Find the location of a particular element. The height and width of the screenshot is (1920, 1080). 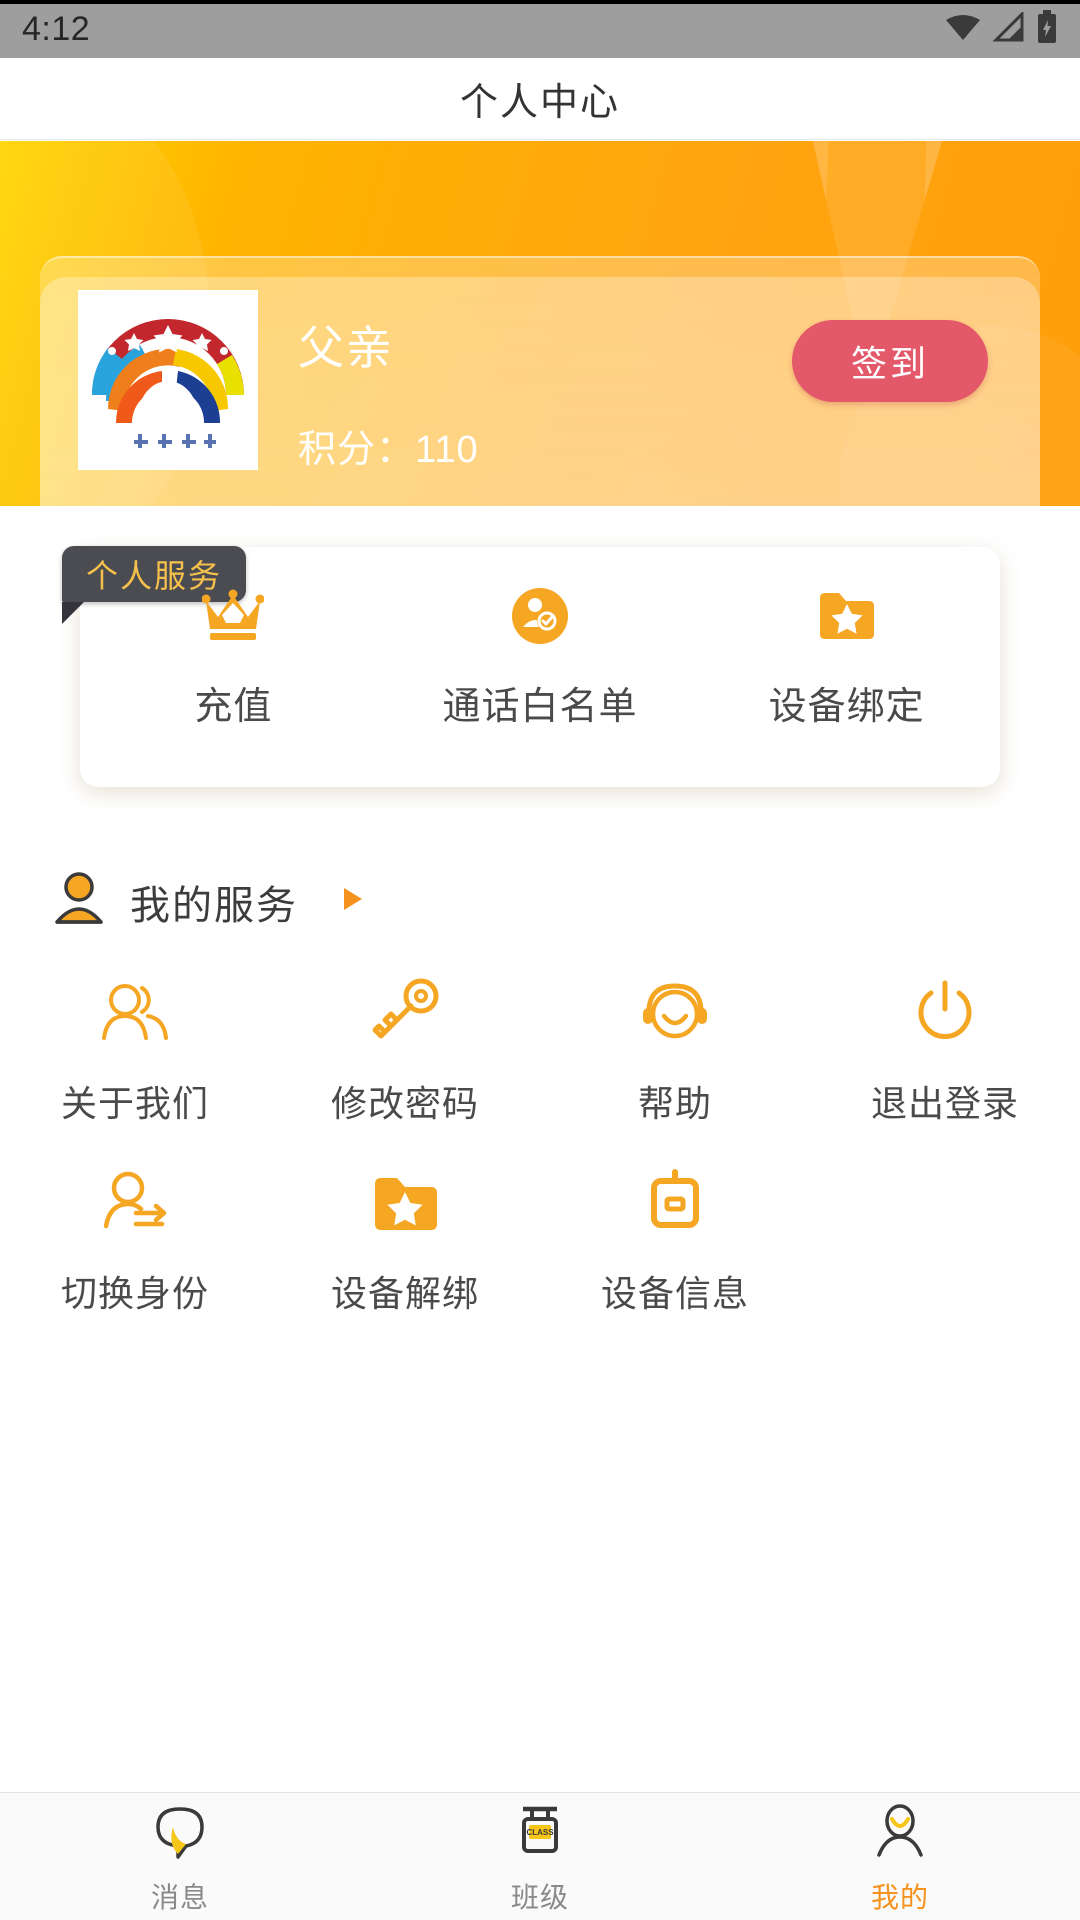

personal-service-item-label: 充值 is located at coordinates (233, 707).